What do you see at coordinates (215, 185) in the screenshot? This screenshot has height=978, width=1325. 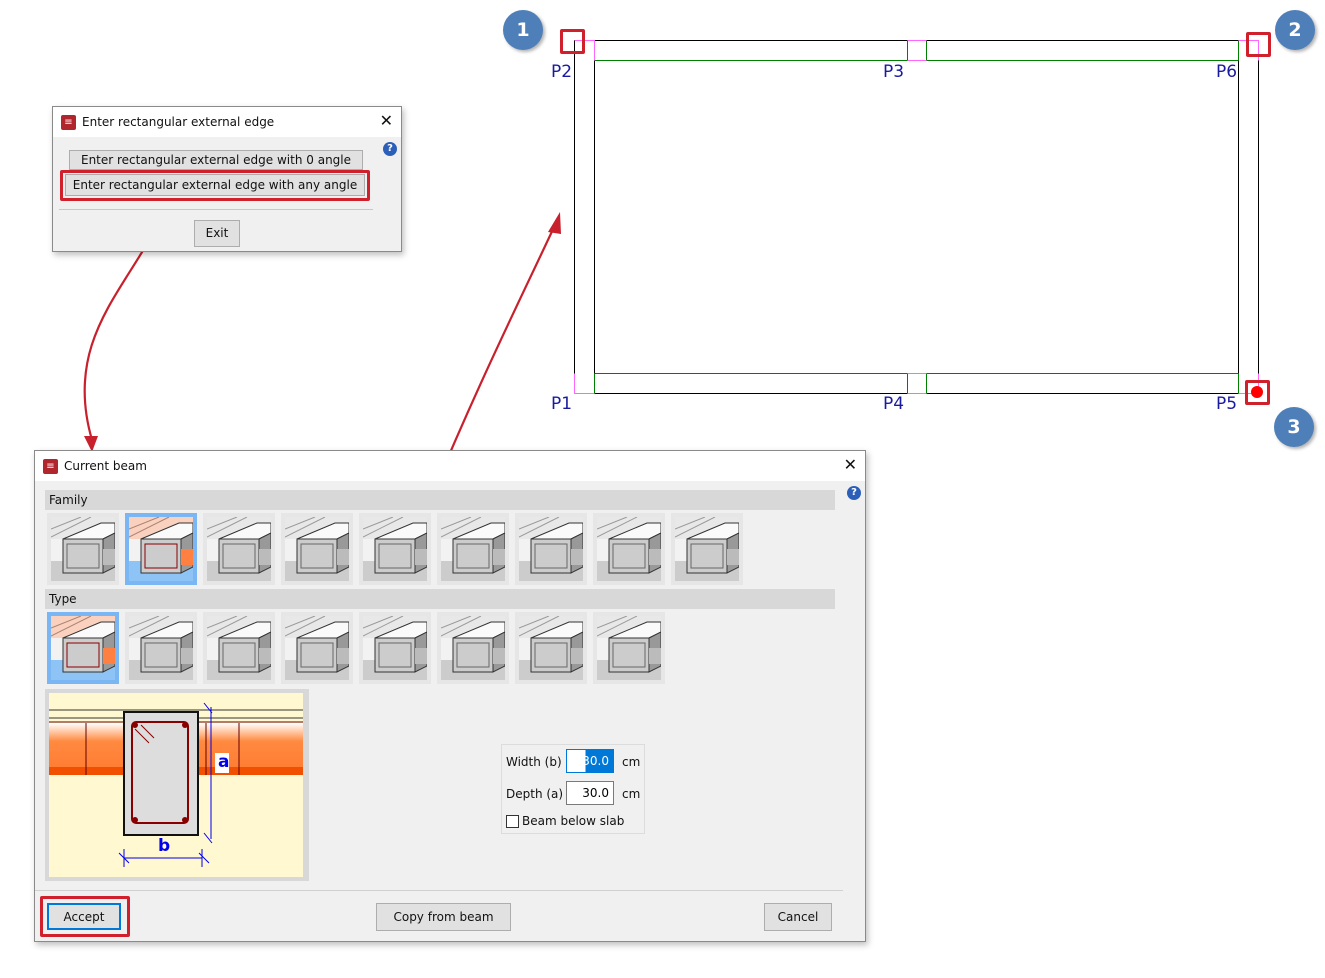 I see `any-angle-highlight` at bounding box center [215, 185].